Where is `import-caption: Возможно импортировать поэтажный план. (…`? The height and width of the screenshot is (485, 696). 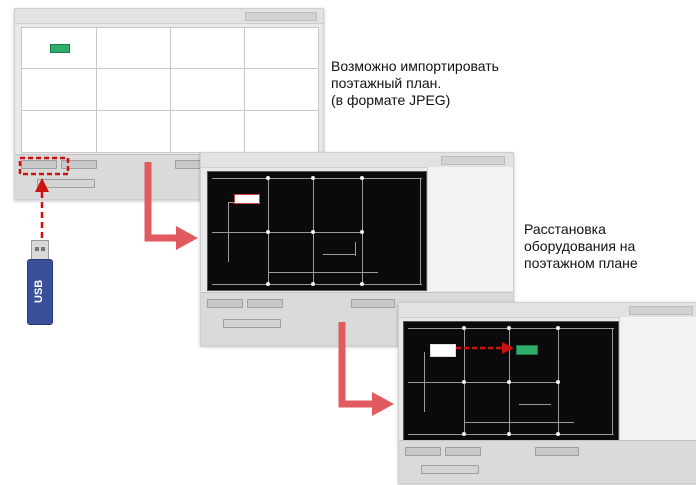
import-caption: Возможно импортировать поэтажный план. (… is located at coordinates (415, 83).